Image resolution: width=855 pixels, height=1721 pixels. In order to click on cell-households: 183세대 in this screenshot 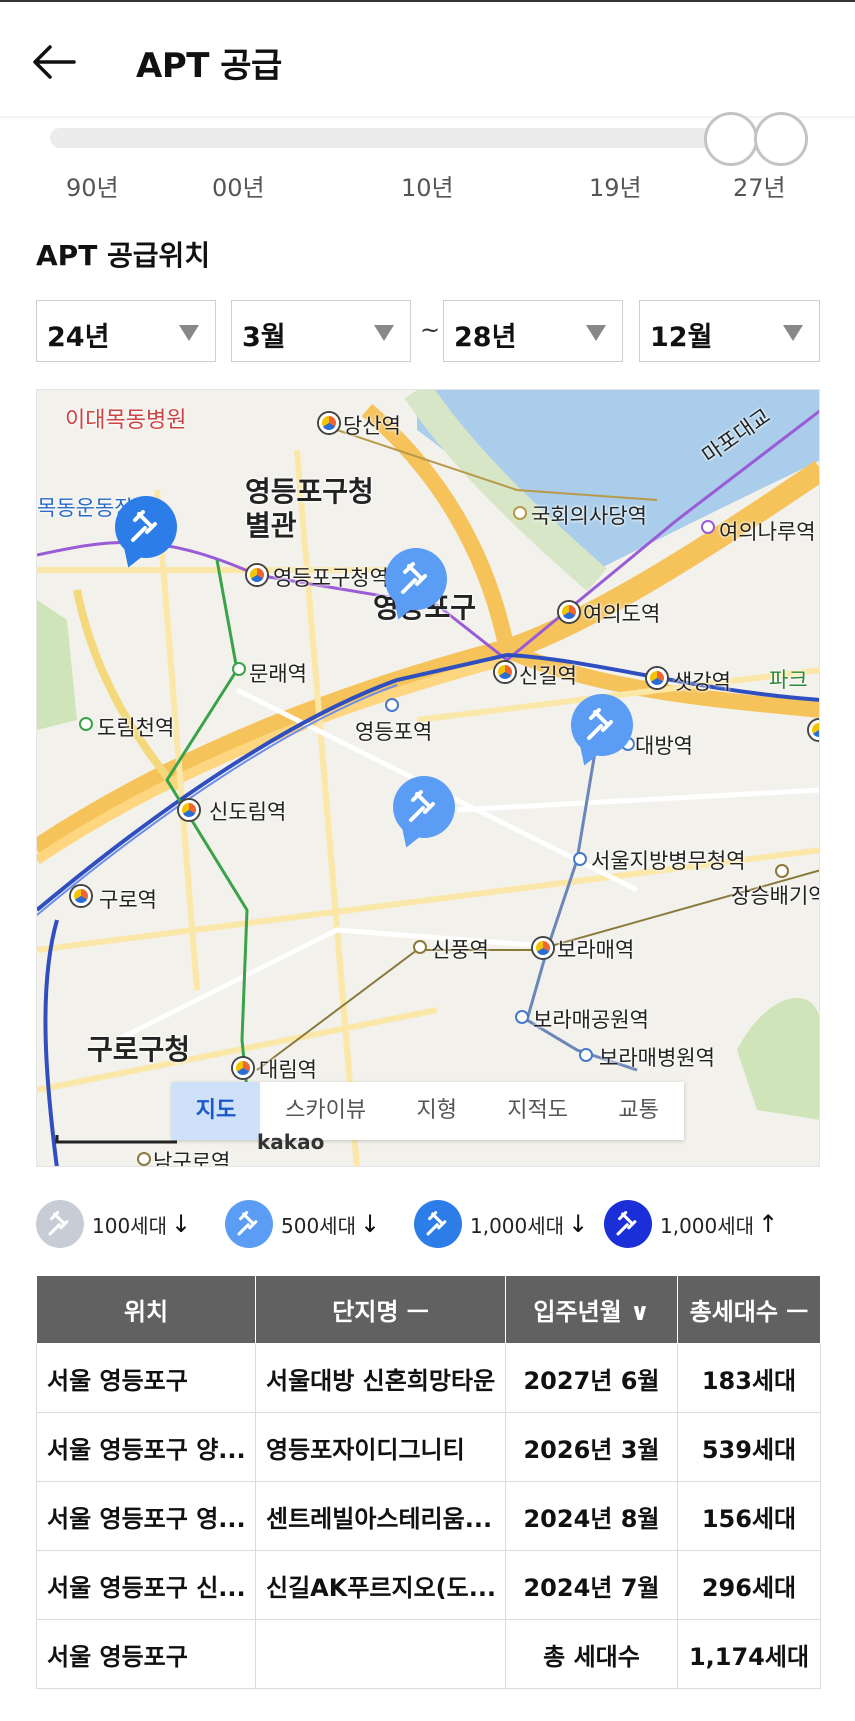, I will do `click(749, 1378)`.